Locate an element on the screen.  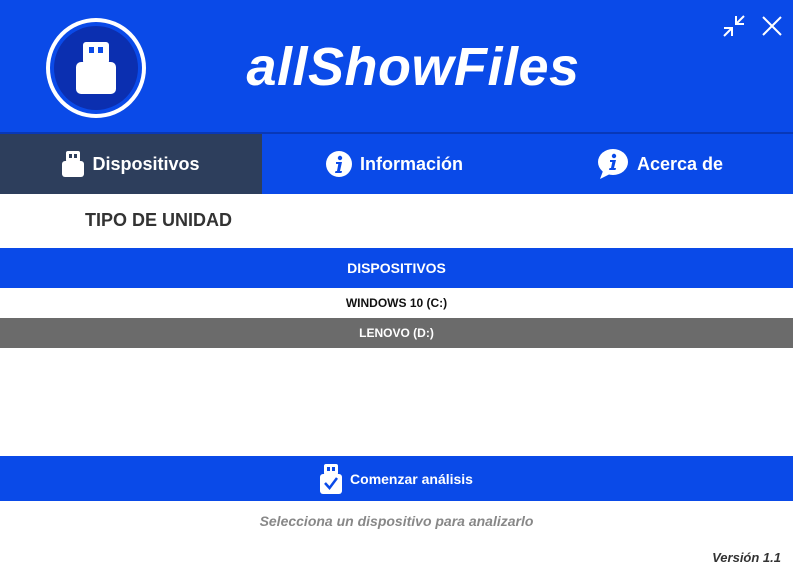
collapse-icon is located at coordinates (734, 26).